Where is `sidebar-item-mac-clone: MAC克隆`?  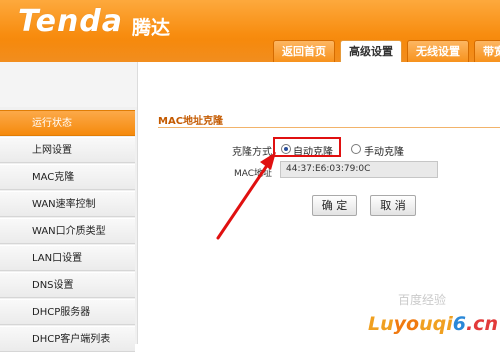 sidebar-item-mac-clone: MAC克隆 is located at coordinates (67, 177).